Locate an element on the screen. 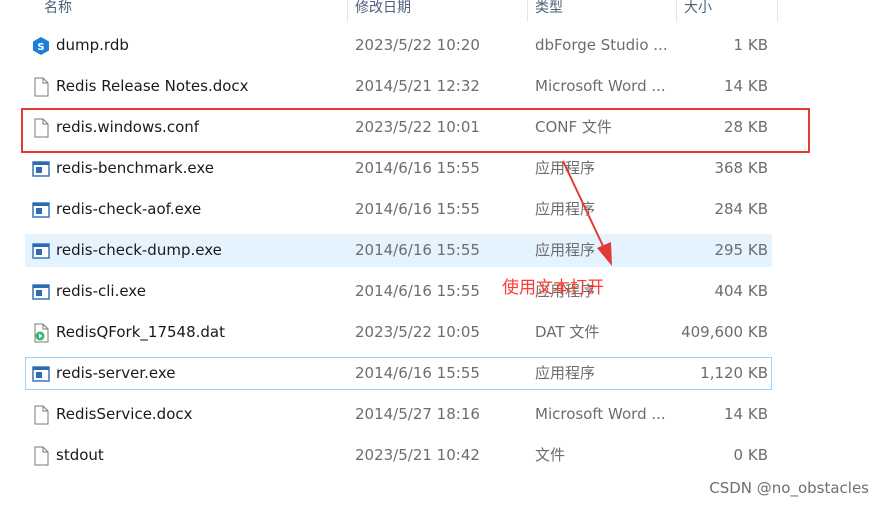  annotation-text: 使用文本打开 is located at coordinates (553, 288).